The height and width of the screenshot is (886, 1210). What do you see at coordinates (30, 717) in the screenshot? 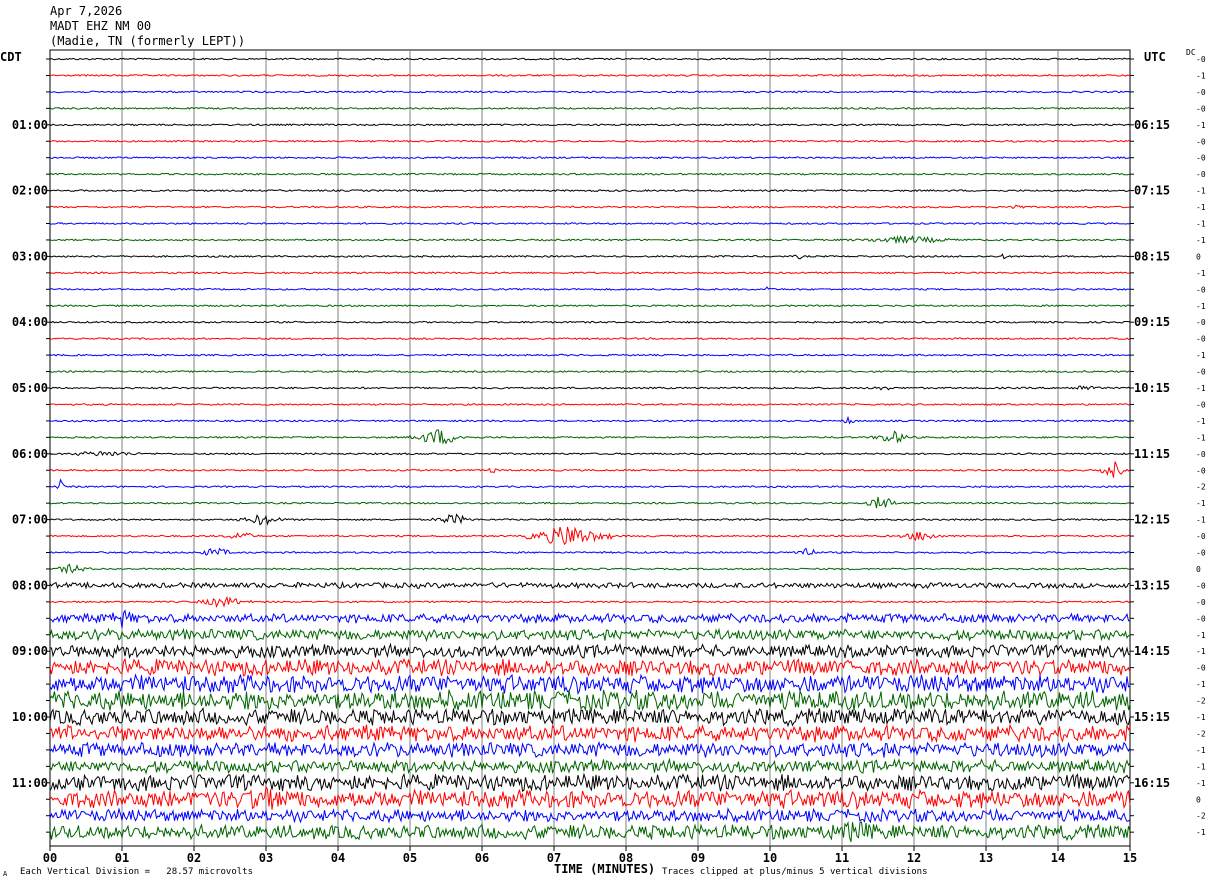
I see `left-time-label: 10:00` at bounding box center [30, 717].